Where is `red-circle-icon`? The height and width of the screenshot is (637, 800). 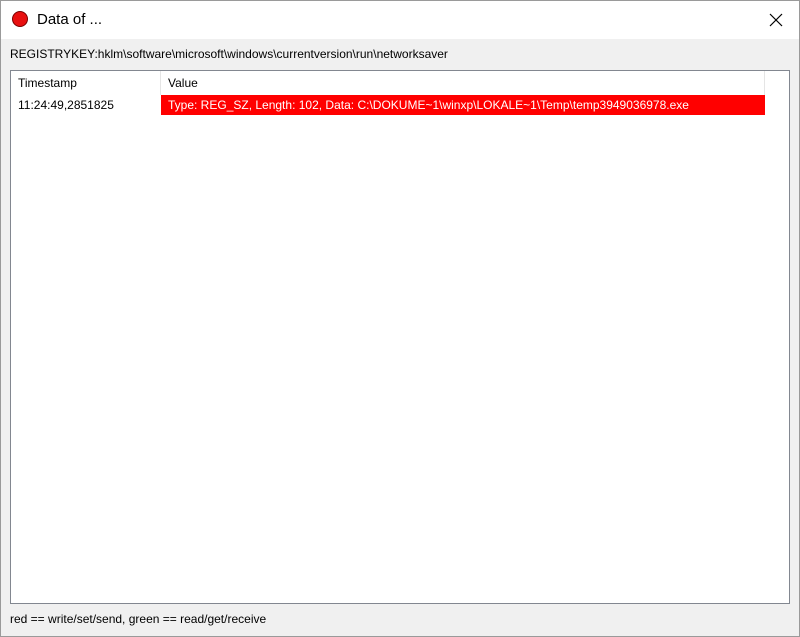
red-circle-icon is located at coordinates (20, 19).